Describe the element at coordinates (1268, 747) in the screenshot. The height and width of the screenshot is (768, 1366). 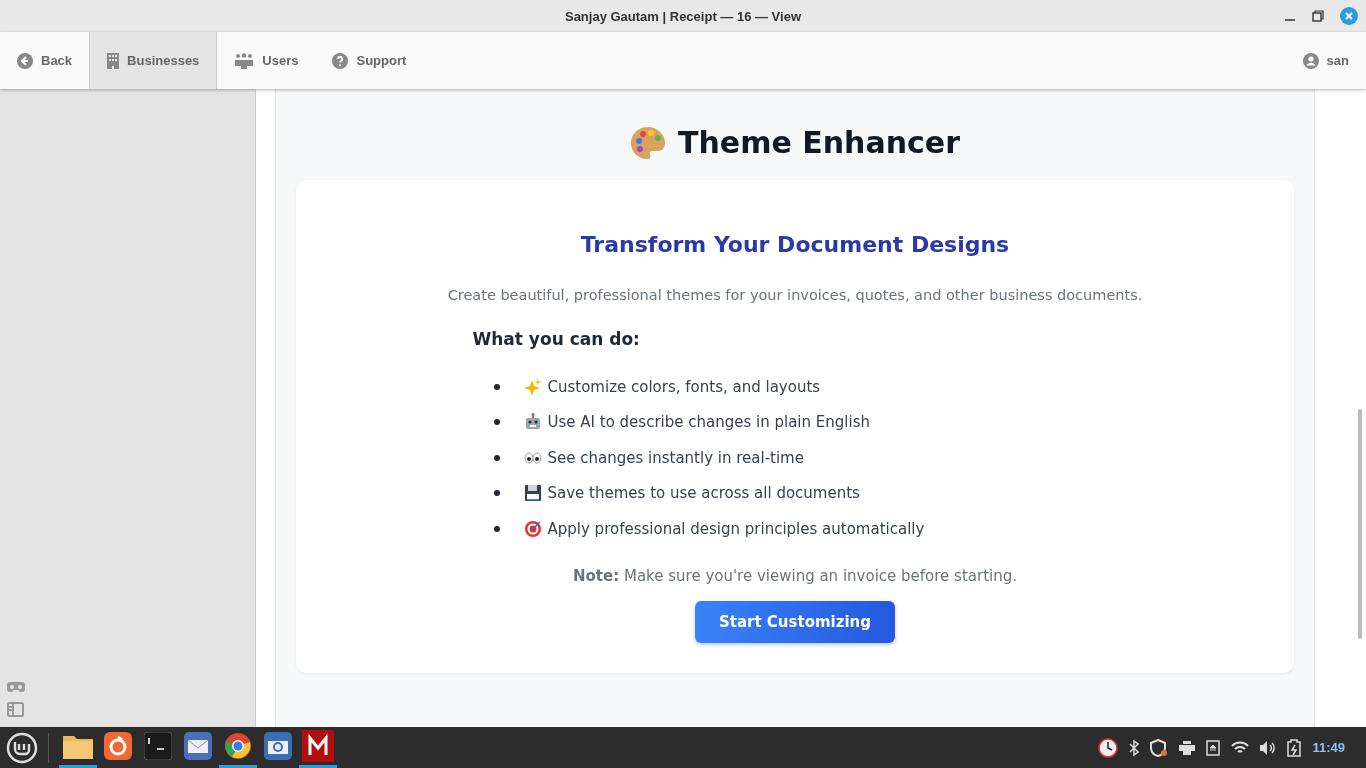
I see `volume-icon` at that location.